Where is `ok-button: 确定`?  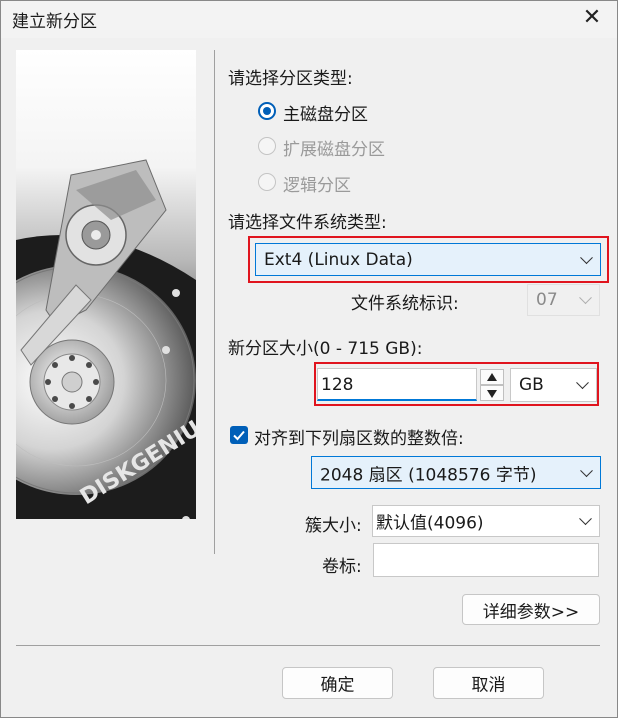 ok-button: 确定 is located at coordinates (337, 683).